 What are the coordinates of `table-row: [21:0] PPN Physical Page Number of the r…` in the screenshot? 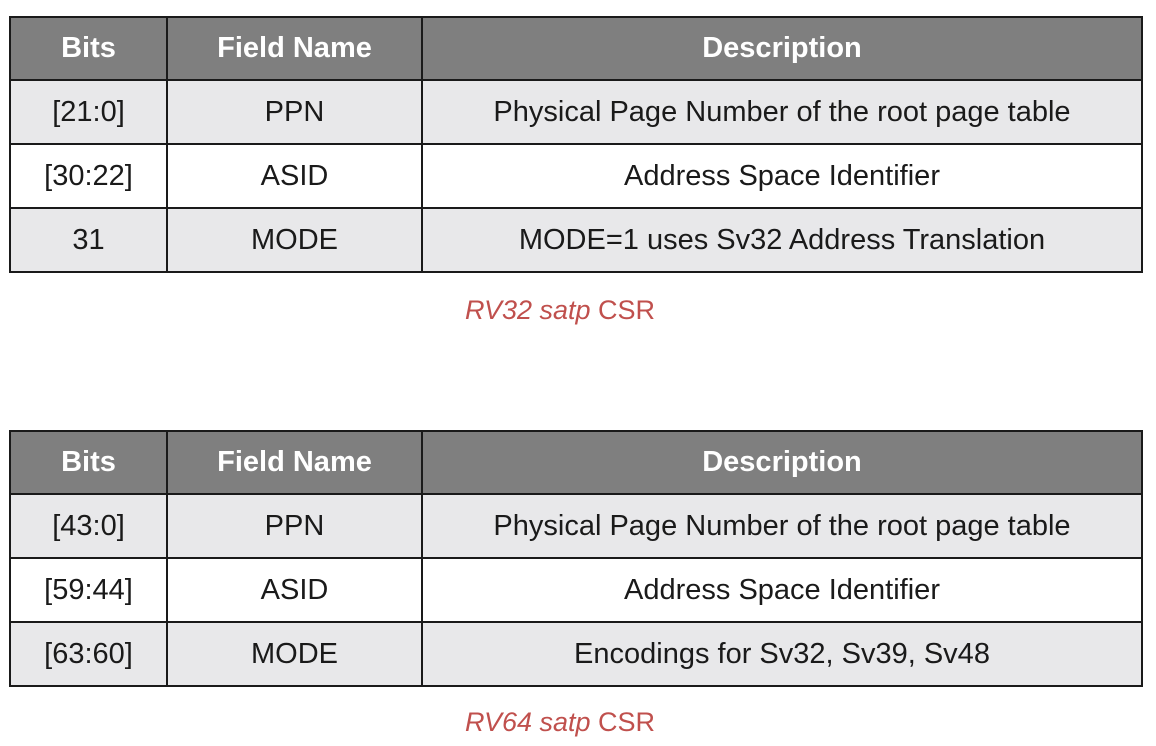 It's located at (576, 112).